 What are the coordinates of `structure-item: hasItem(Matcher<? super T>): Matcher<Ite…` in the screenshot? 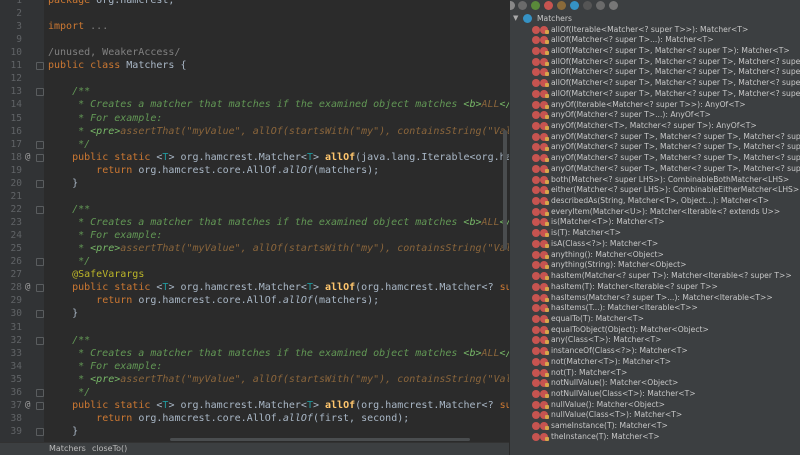 It's located at (655, 276).